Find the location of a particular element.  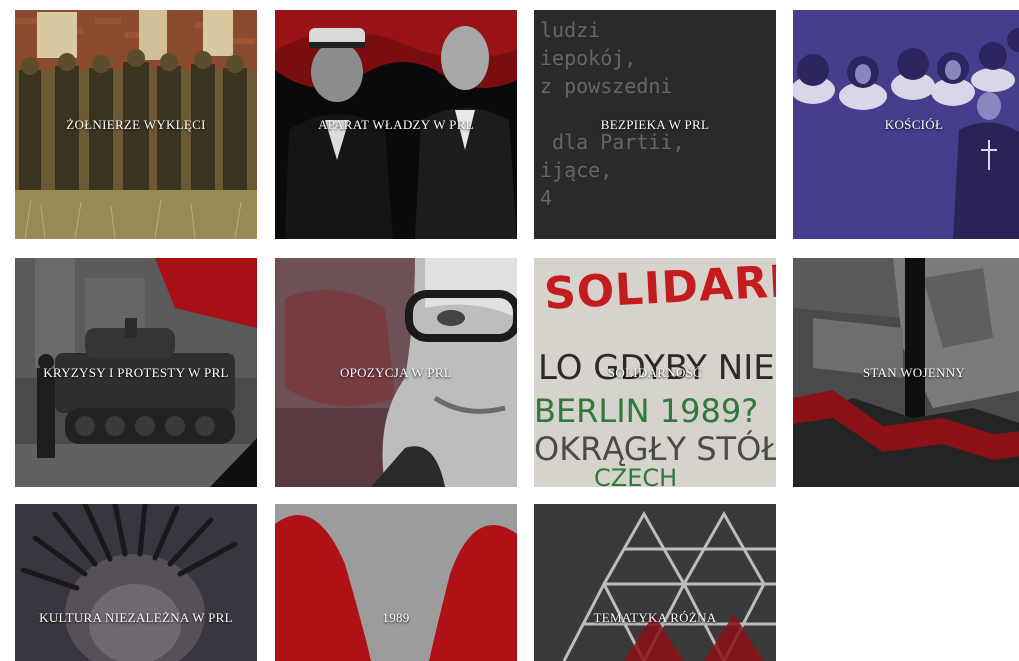

tile-label: KULTURA NIEZALEŻNA W PRL is located at coordinates (136, 617).